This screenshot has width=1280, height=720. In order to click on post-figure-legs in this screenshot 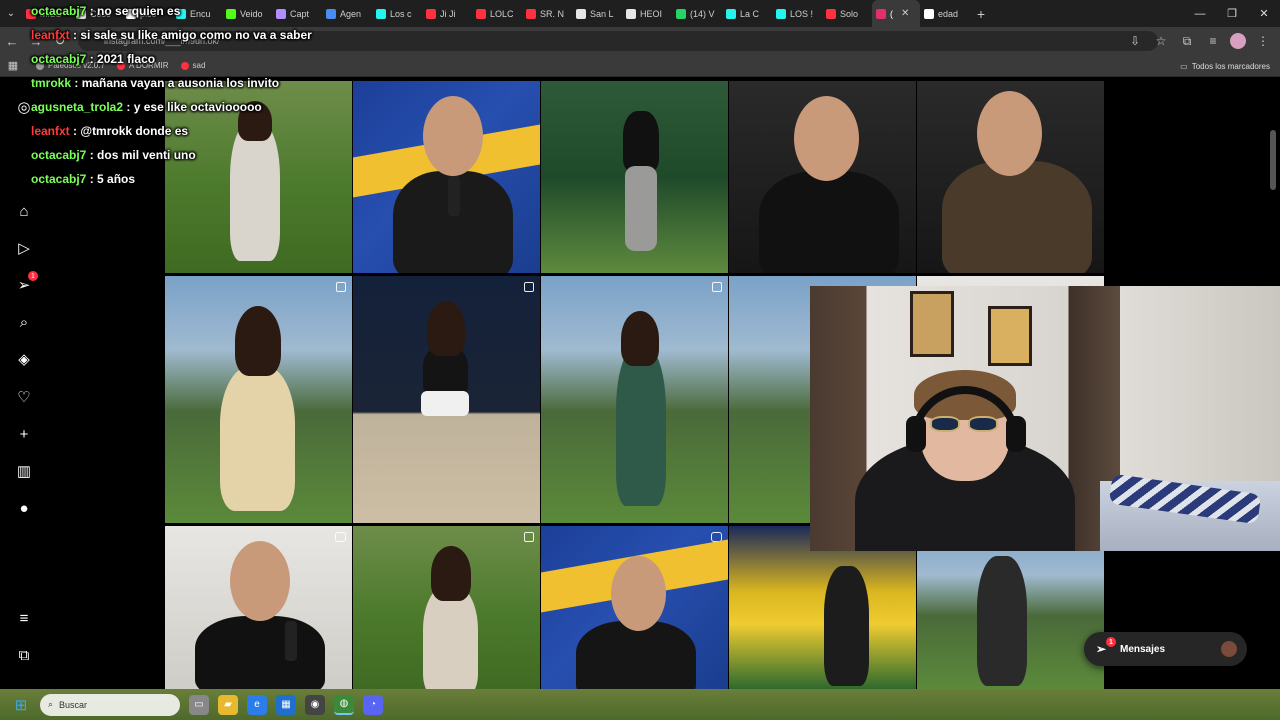, I will do `click(641, 208)`.